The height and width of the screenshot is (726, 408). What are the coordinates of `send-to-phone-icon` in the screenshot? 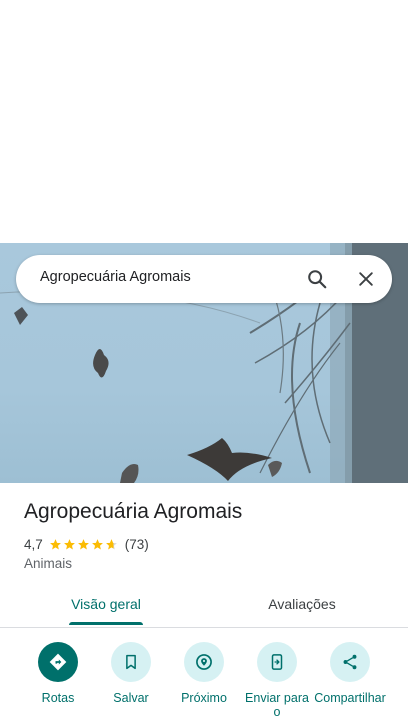 It's located at (277, 662).